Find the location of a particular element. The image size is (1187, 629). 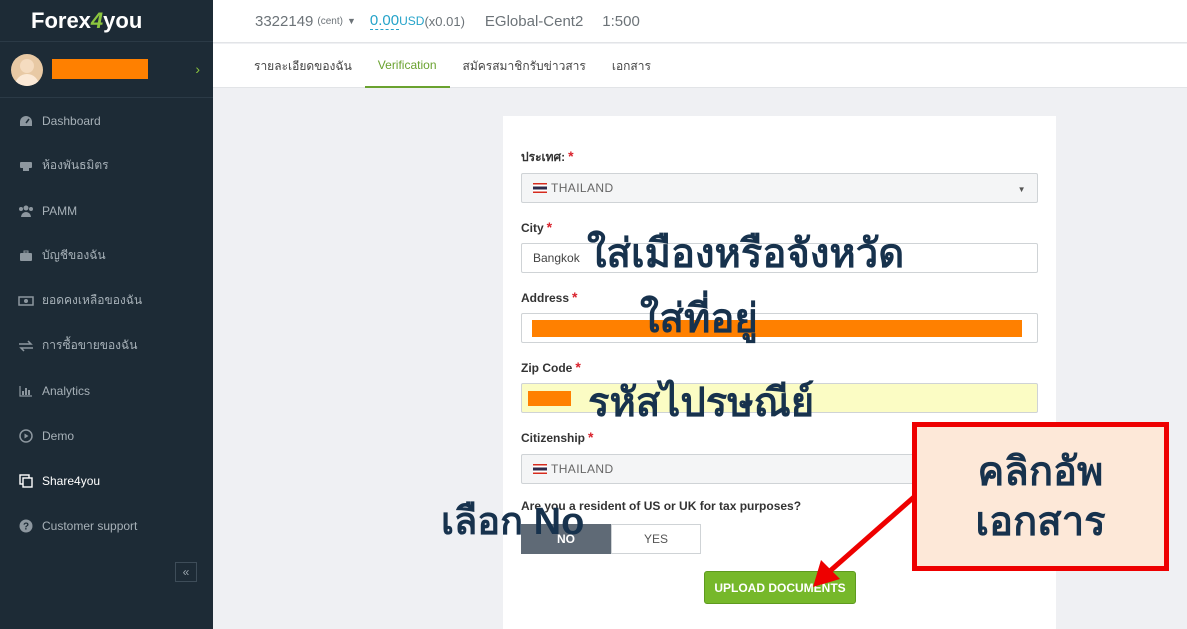

sidebar-item-label: Customer support is located at coordinates (90, 525).